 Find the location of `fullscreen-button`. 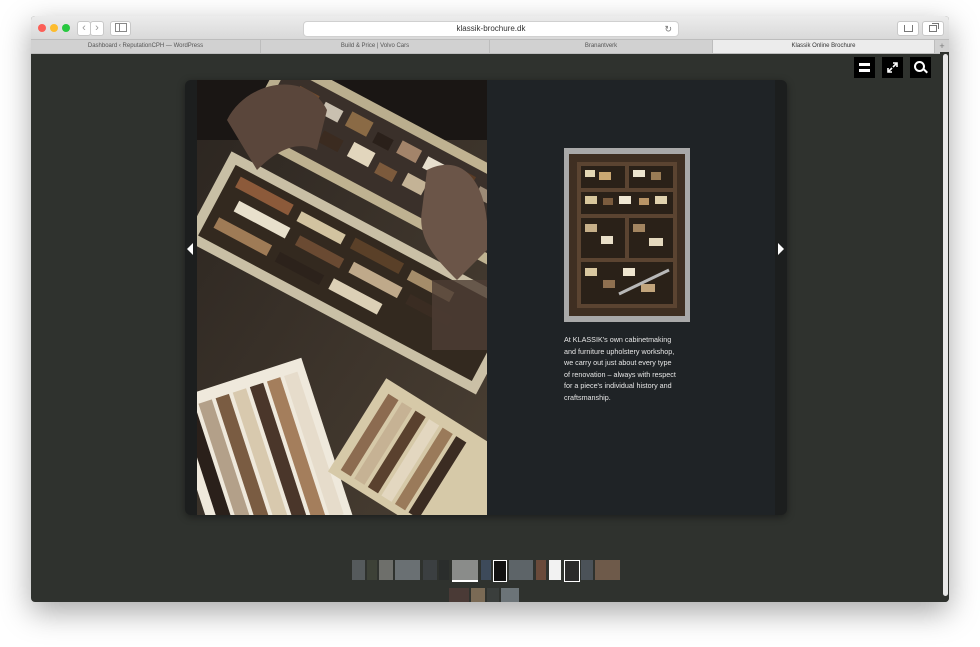

fullscreen-button is located at coordinates (892, 67).